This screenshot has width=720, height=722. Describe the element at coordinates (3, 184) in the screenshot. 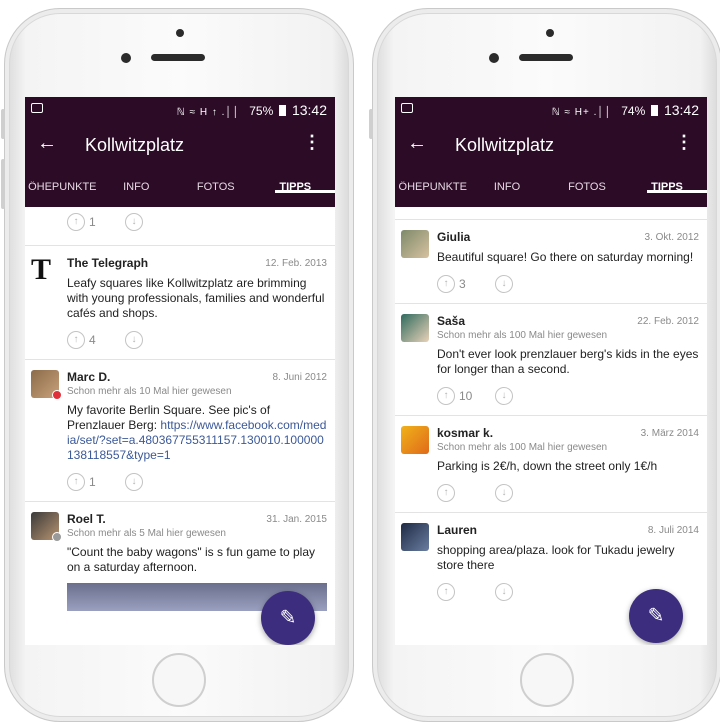

I see `volume-up-button` at that location.